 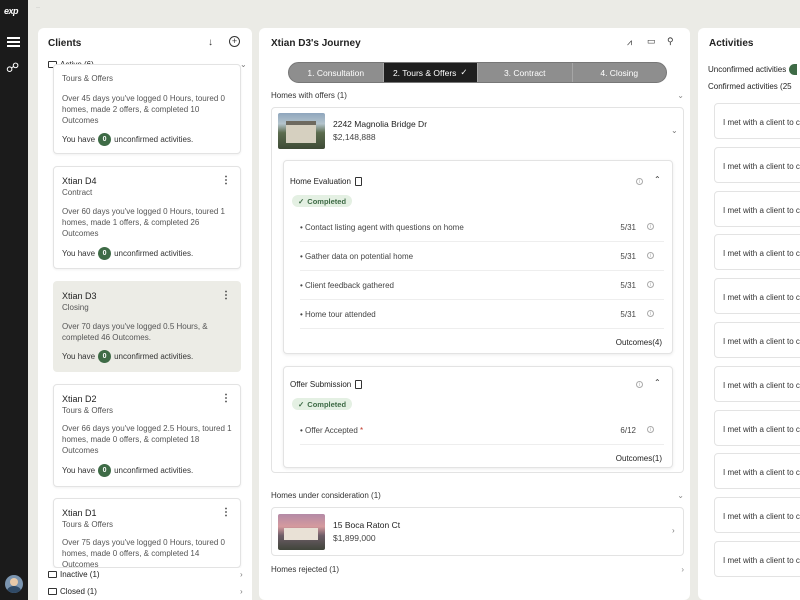 I want to click on task-row: • Home tour attended 5/31 i, so click(x=482, y=314).